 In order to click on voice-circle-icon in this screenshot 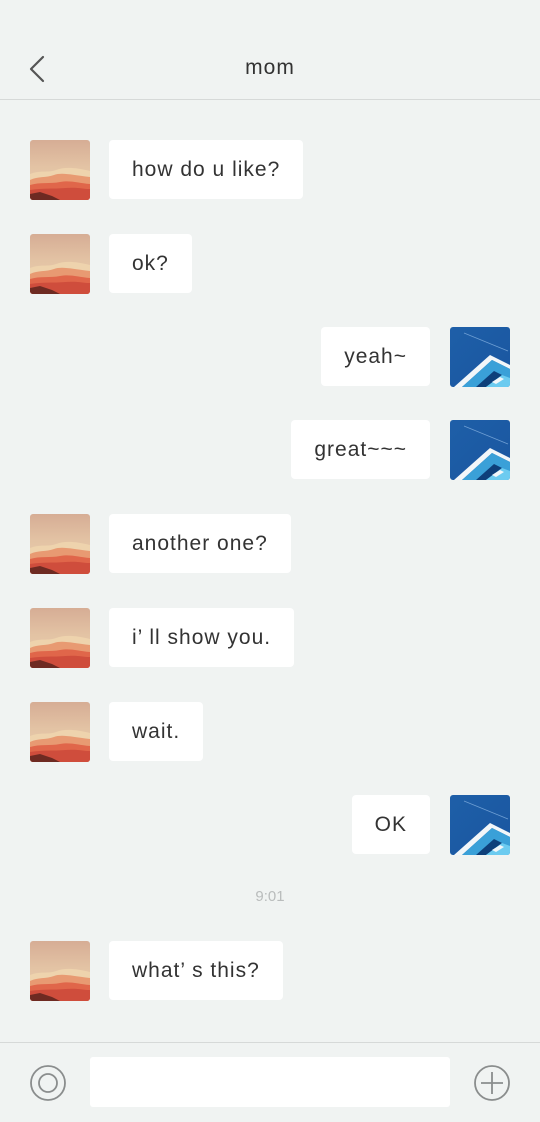, I will do `click(48, 1083)`.